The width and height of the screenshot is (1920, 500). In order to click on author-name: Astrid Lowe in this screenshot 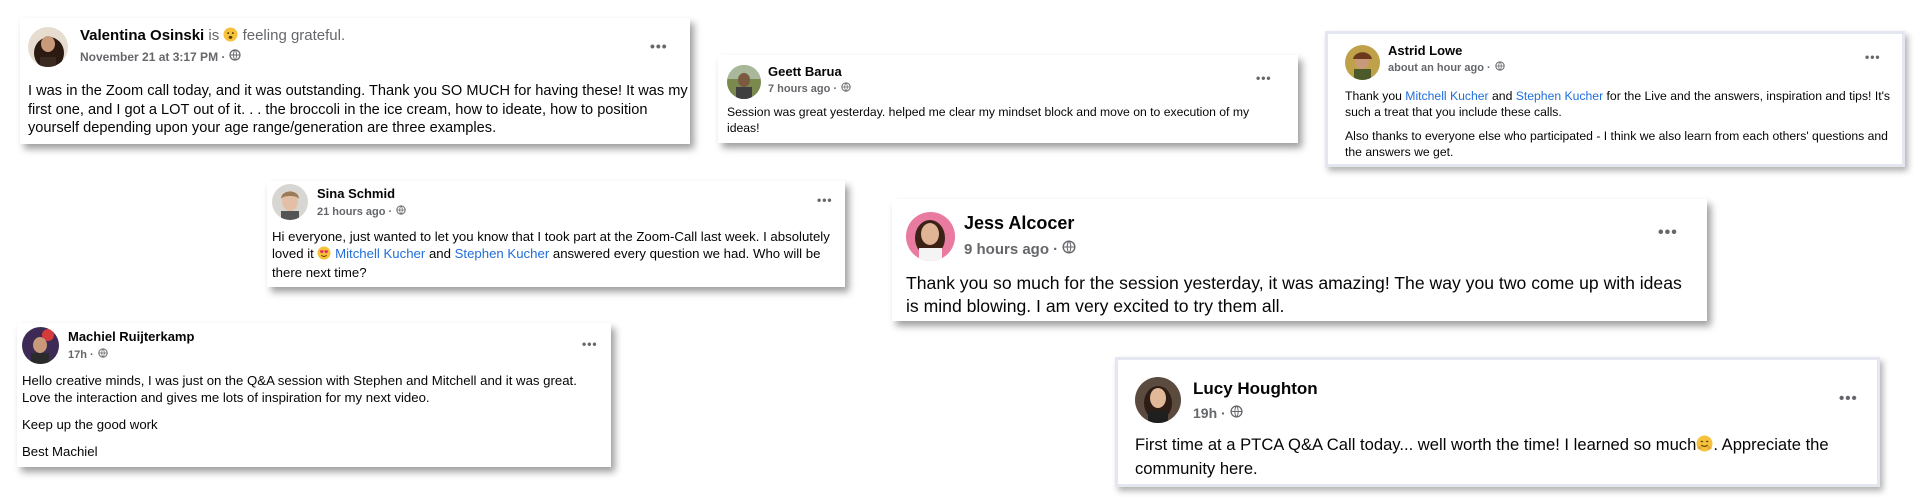, I will do `click(1425, 50)`.